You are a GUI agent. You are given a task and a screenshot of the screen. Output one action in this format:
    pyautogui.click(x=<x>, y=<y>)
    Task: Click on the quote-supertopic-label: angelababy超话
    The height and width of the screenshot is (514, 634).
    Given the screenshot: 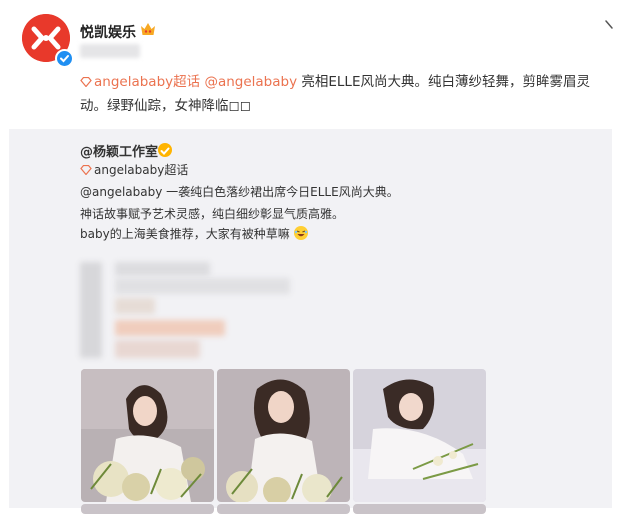 What is the action you would take?
    pyautogui.click(x=141, y=170)
    